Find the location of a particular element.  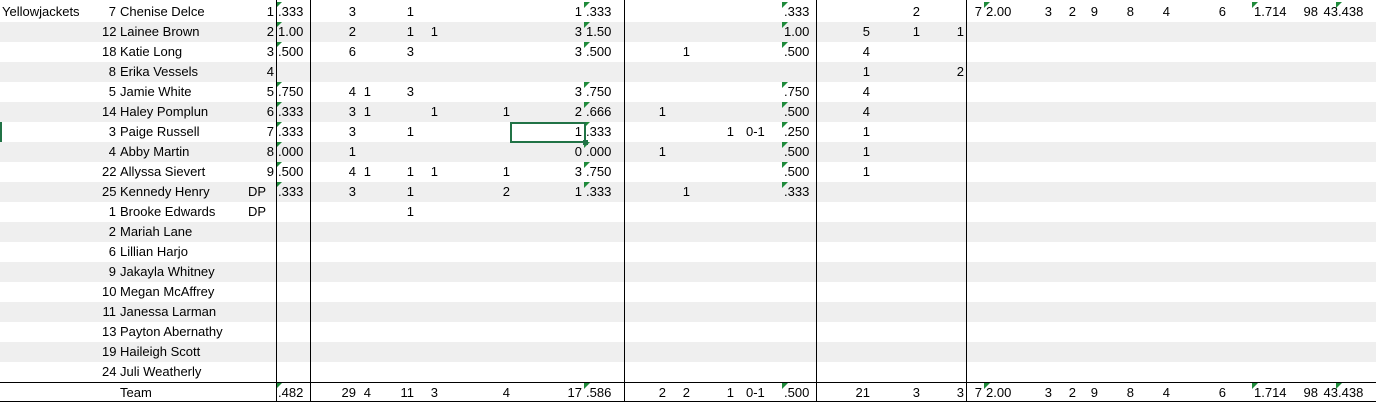

cell-c9: .750 is located at coordinates (604, 172).